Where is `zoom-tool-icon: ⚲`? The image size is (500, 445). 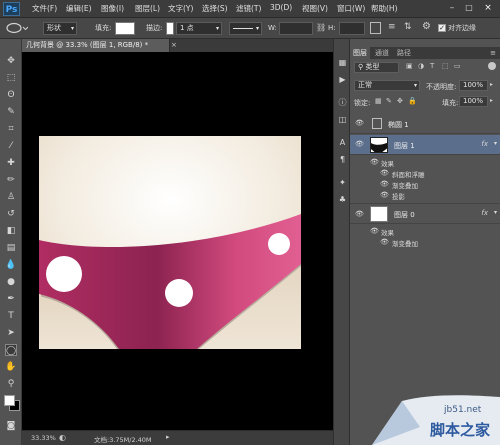 zoom-tool-icon: ⚲ is located at coordinates (11, 384).